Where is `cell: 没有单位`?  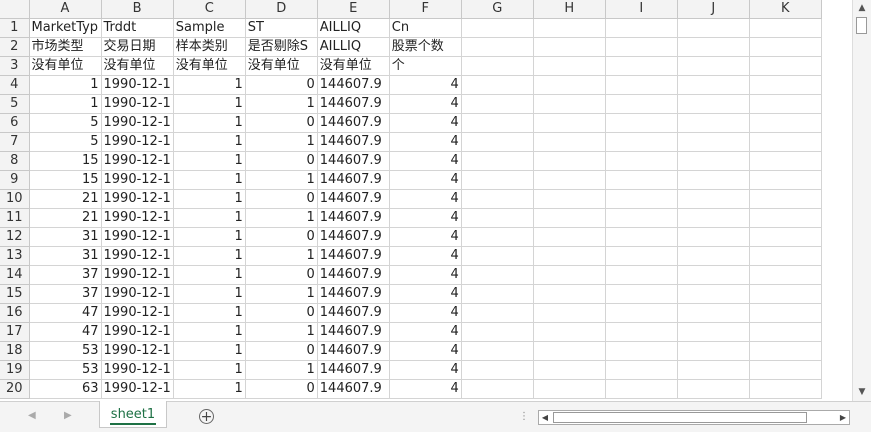
cell: 没有单位 is located at coordinates (65, 66).